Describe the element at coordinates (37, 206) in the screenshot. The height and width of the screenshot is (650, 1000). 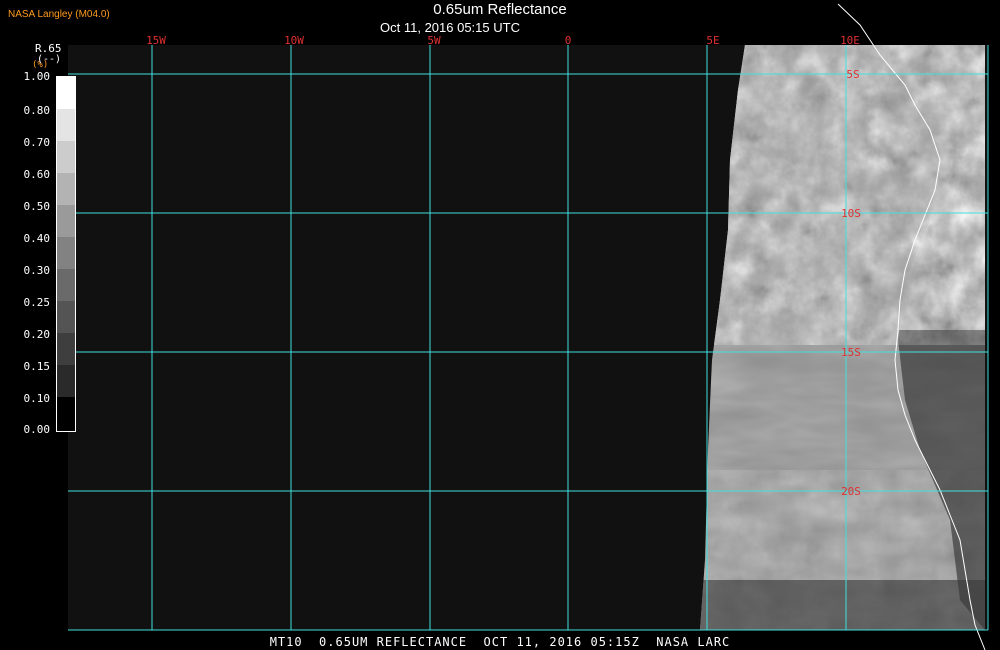
I see `legend-tick: 0.50` at that location.